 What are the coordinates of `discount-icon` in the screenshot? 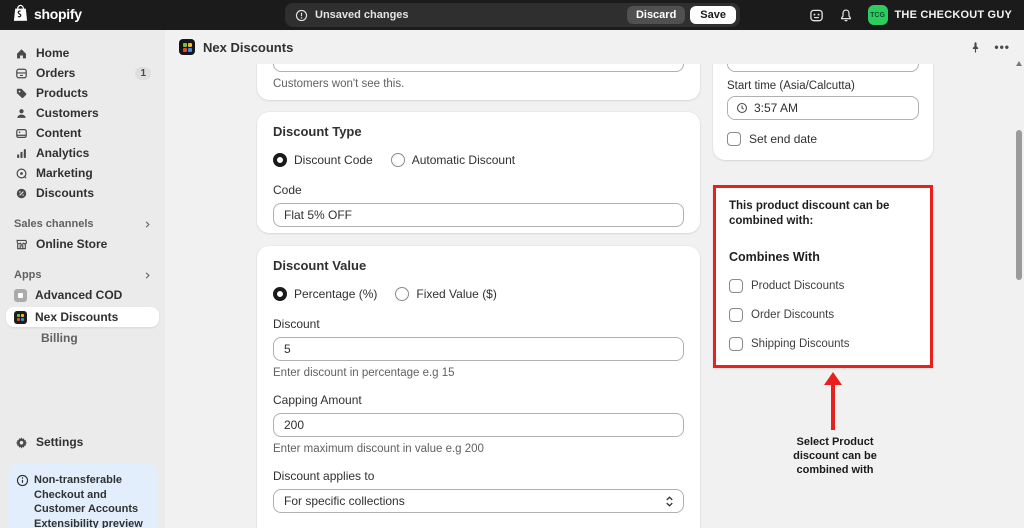 It's located at (21, 193).